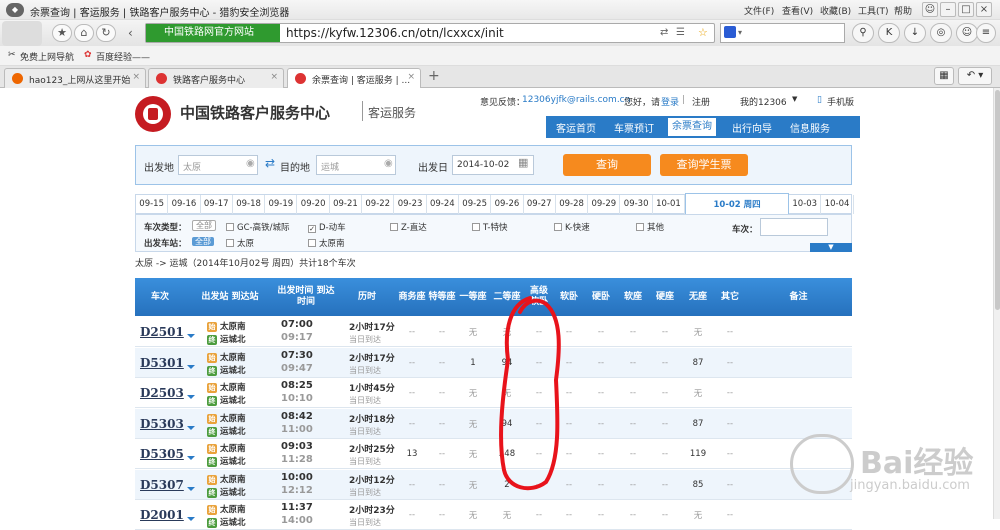 The width and height of the screenshot is (1000, 530). Describe the element at coordinates (162, 424) in the screenshot. I see `train-number-link: D5303` at that location.